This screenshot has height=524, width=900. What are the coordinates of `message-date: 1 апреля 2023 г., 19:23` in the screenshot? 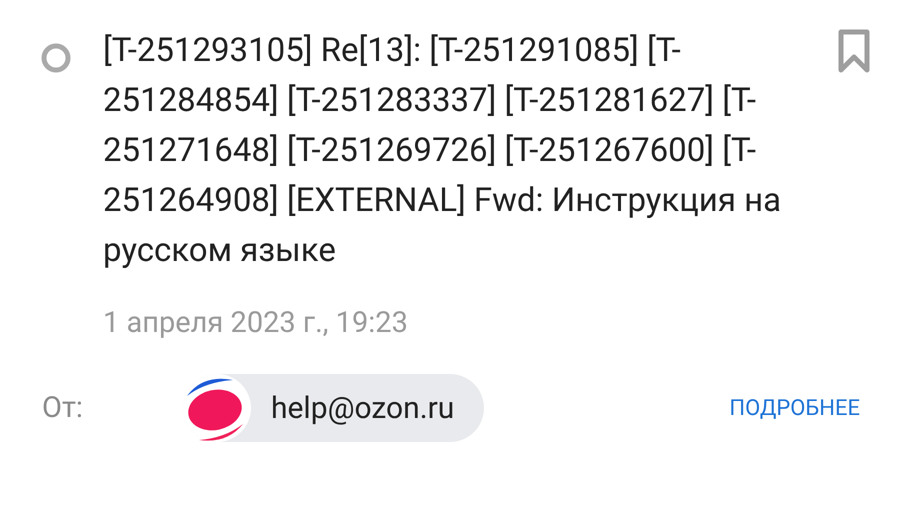 It's located at (256, 323).